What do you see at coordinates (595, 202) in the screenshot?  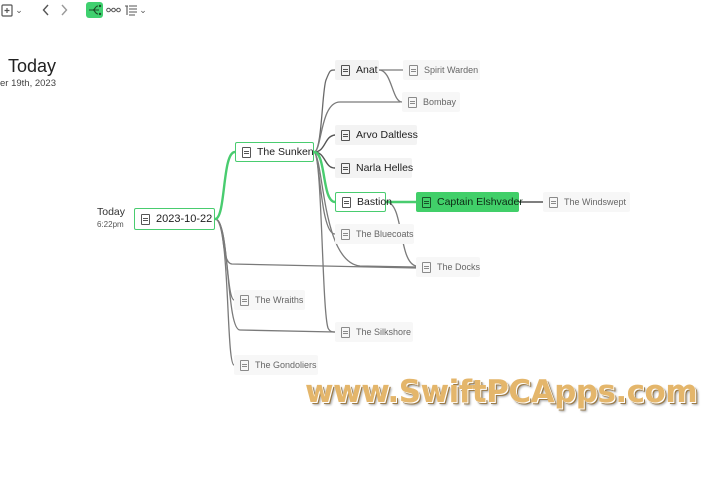 I see `node-label: The Windswept` at bounding box center [595, 202].